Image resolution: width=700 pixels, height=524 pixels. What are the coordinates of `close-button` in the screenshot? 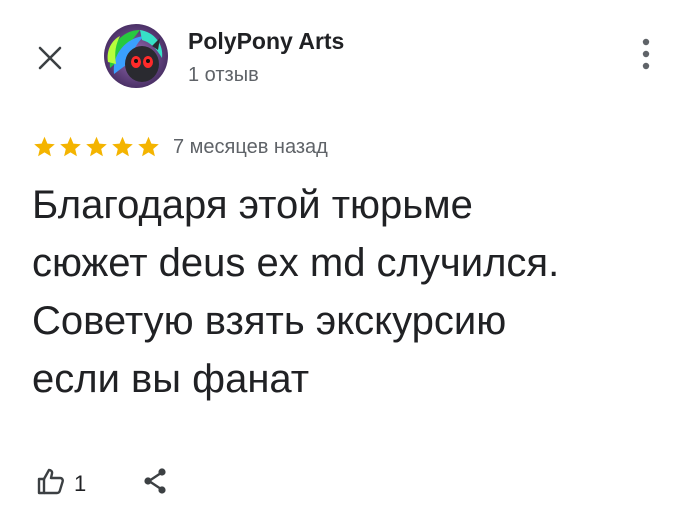 It's located at (50, 60).